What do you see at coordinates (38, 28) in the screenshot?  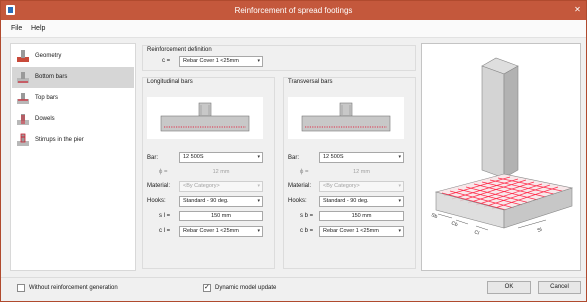 I see `menu-help: Help` at bounding box center [38, 28].